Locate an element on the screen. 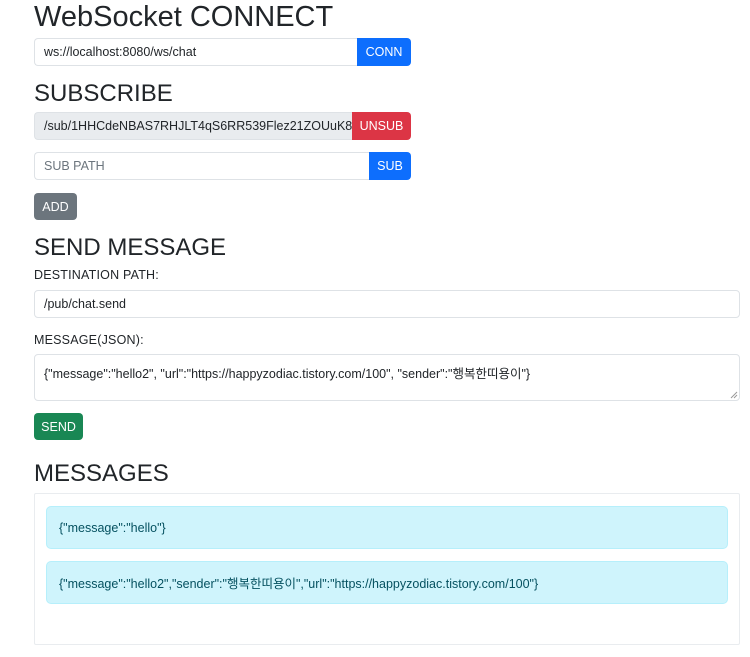 This screenshot has width=750, height=657. connect-button: CONN is located at coordinates (384, 52).